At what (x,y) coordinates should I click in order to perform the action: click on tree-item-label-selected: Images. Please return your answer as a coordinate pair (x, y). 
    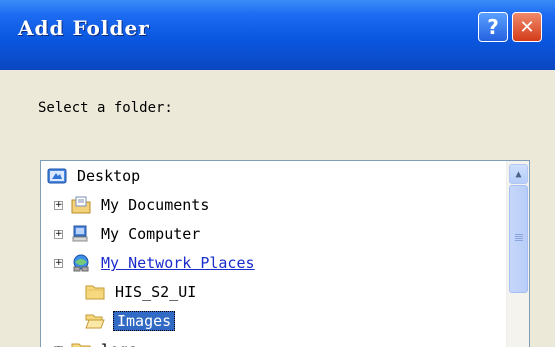
    Looking at the image, I should click on (144, 321).